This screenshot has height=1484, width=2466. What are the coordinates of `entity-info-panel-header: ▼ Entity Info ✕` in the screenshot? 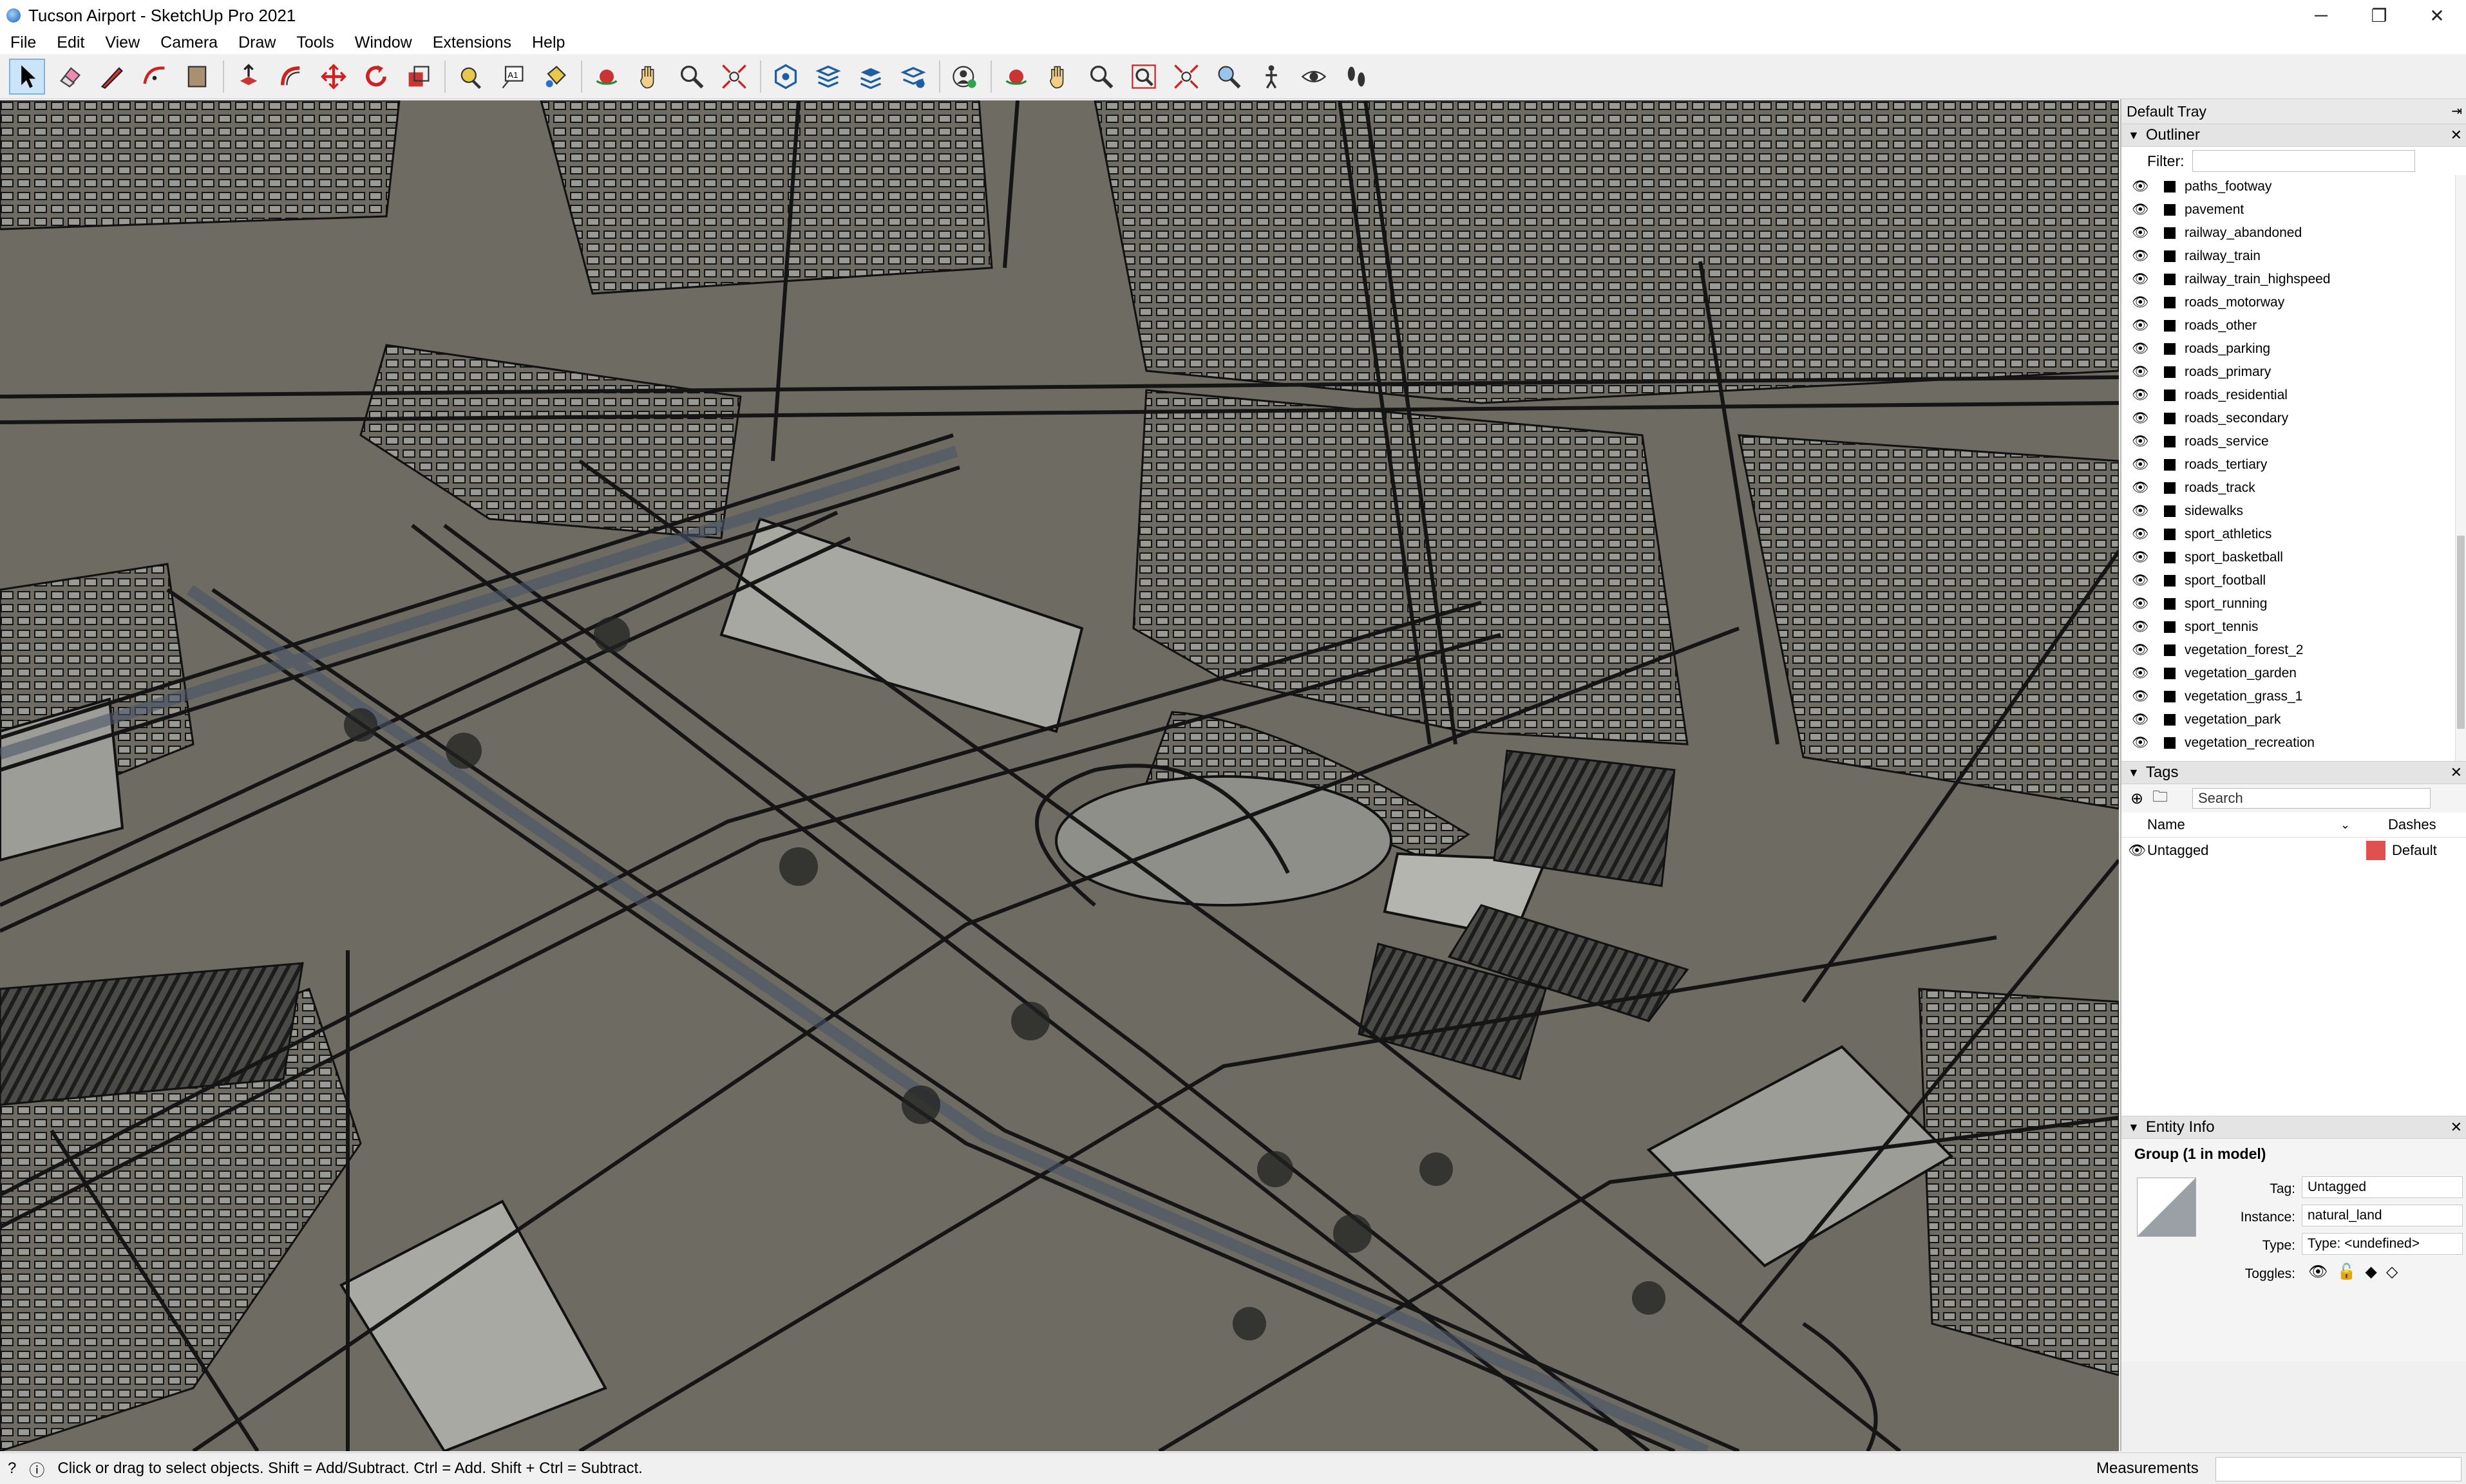 It's located at (2293, 1128).